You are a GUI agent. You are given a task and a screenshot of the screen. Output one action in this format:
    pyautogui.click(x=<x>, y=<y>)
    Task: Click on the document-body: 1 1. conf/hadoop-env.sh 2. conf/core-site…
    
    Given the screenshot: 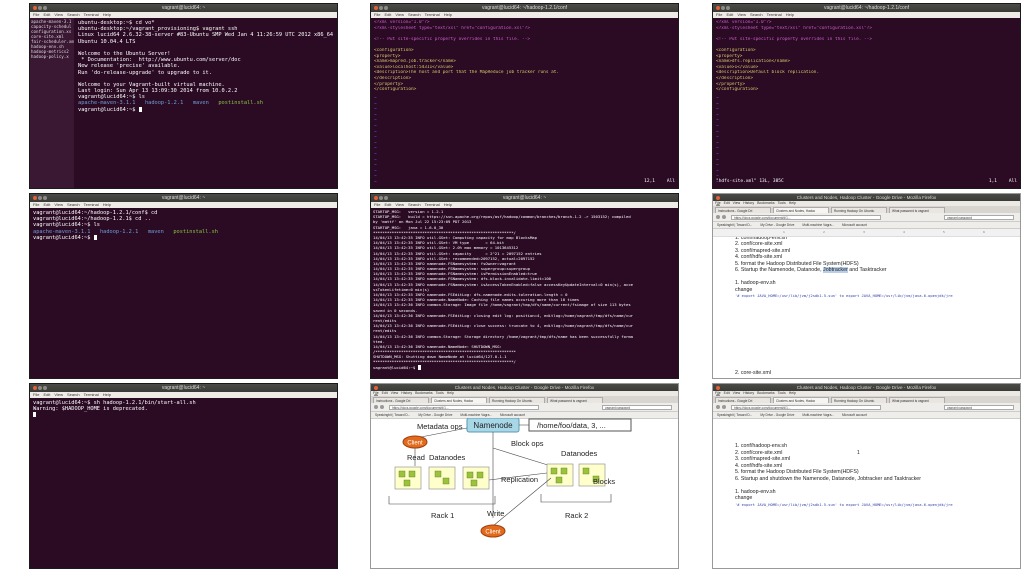 What is the action you would take?
    pyautogui.click(x=866, y=465)
    